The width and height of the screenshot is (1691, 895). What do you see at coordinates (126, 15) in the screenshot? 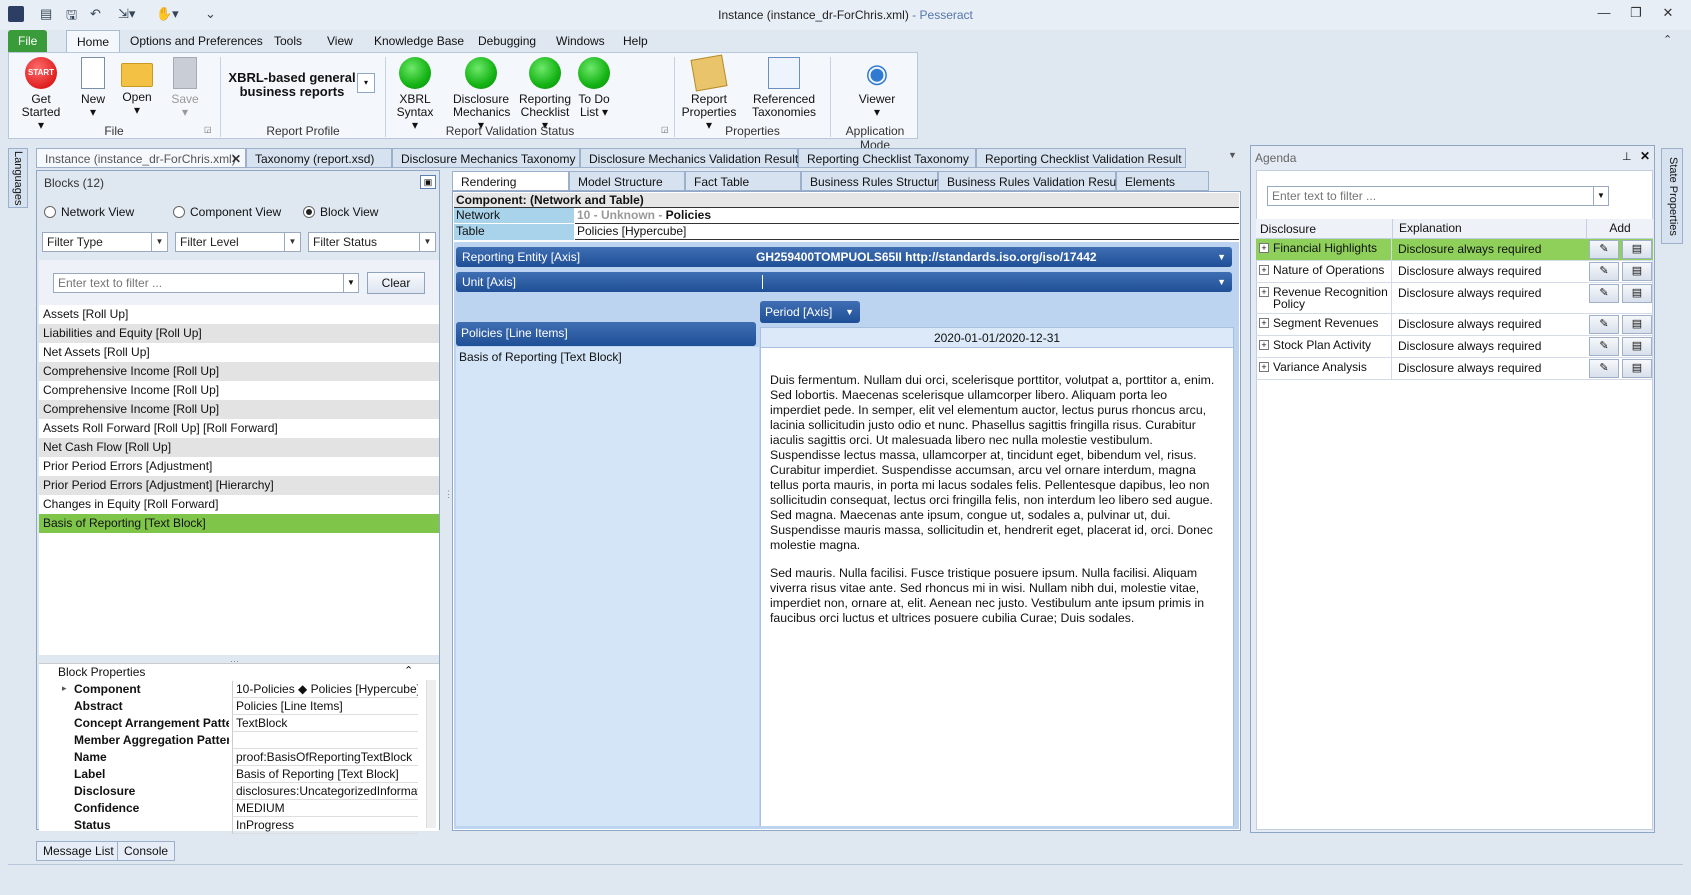
I see `export-icon: ⇲▾` at bounding box center [126, 15].